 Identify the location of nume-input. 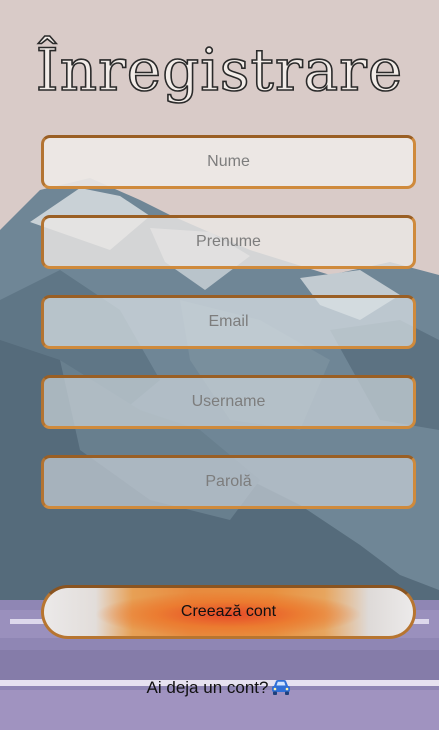
(228, 162).